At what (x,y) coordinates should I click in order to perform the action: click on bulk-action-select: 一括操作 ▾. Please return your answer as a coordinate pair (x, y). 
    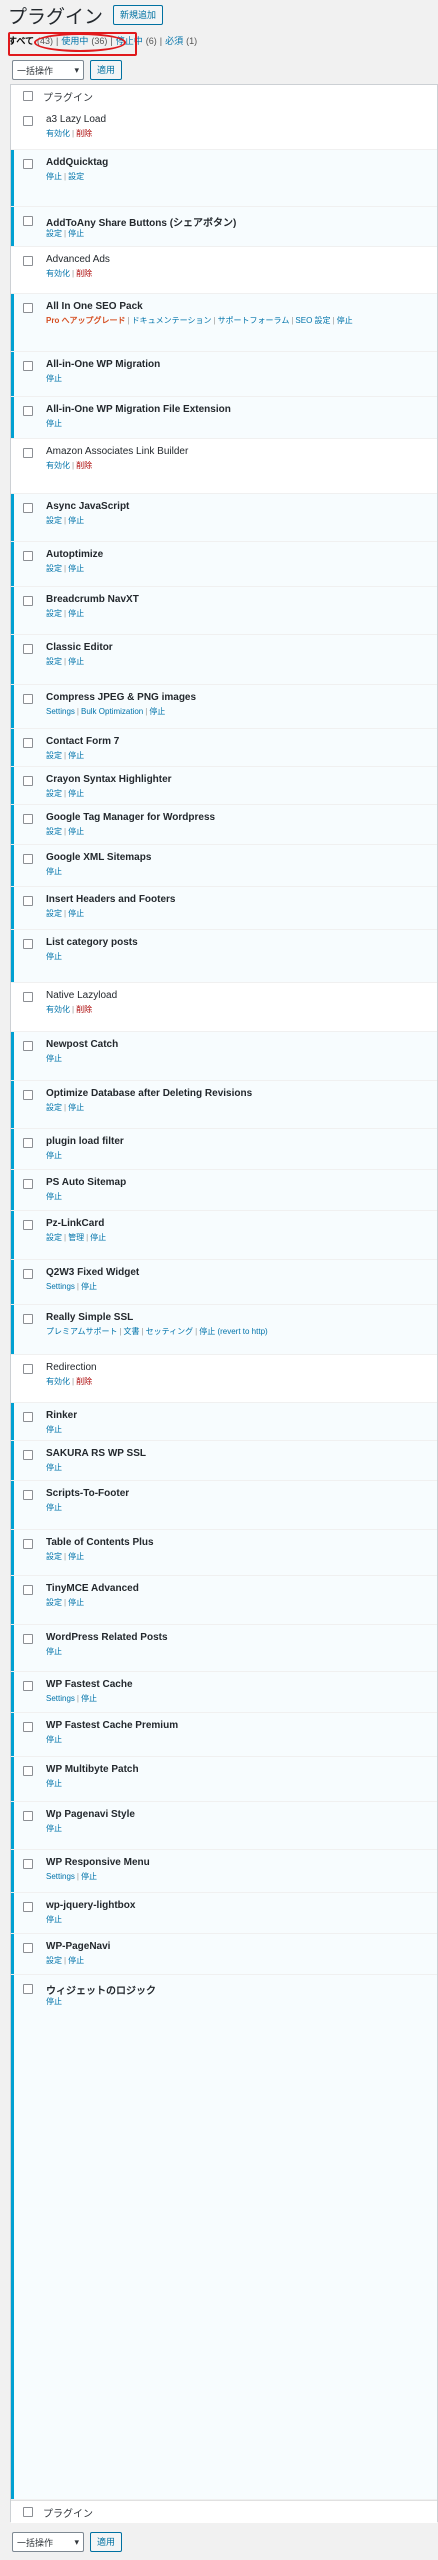
    Looking at the image, I should click on (48, 70).